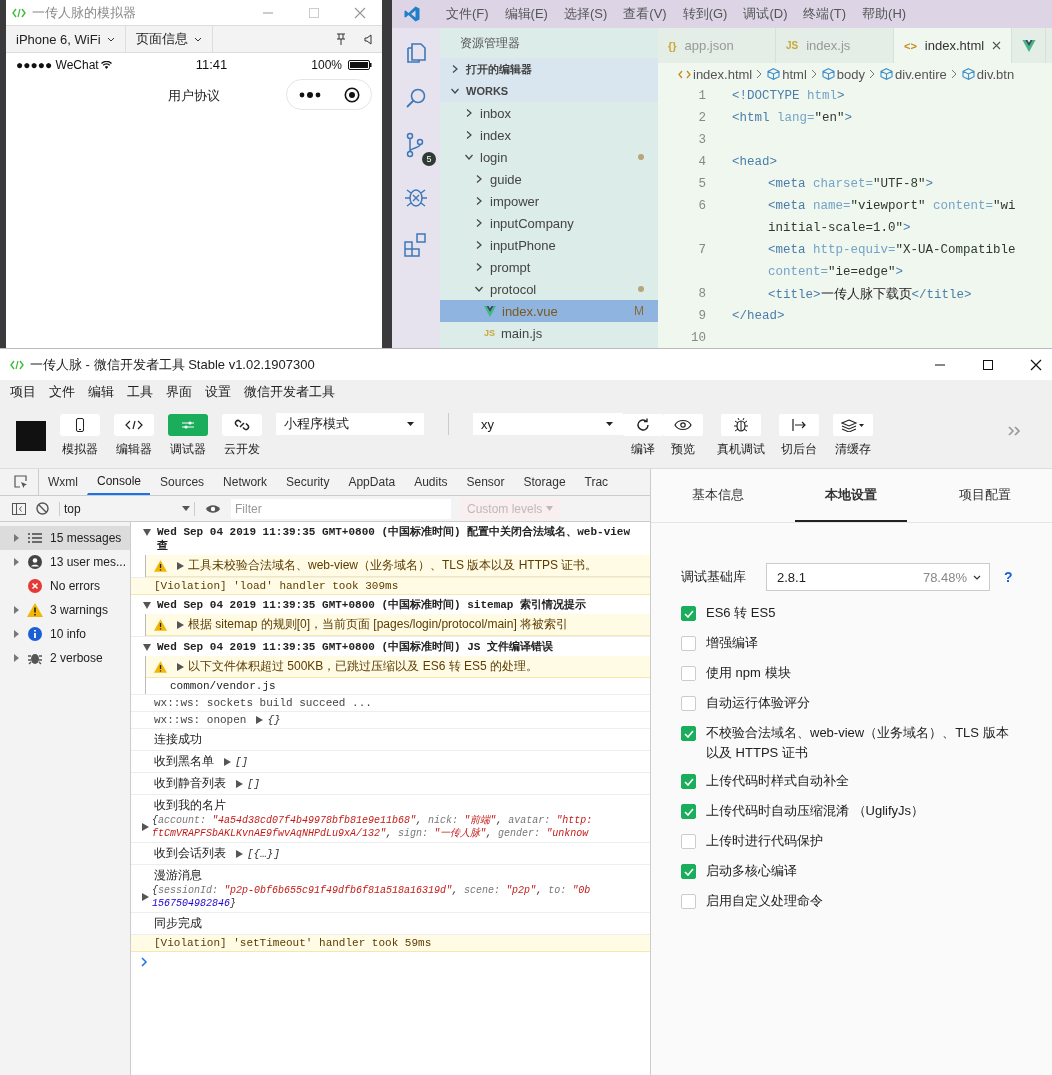 Image resolution: width=1052 pixels, height=1075 pixels. What do you see at coordinates (66, 39) in the screenshot?
I see `device-dropdown: iPhone 6, WiFi` at bounding box center [66, 39].